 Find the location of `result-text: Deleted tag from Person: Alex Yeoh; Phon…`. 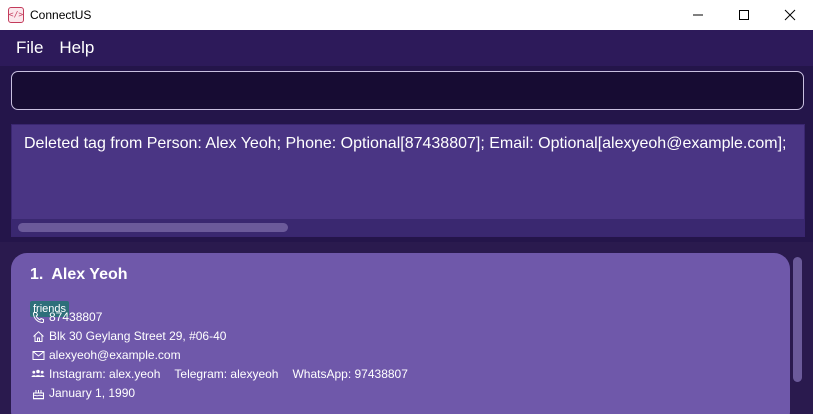

result-text: Deleted tag from Person: Alex Yeoh; Phon… is located at coordinates (405, 143).